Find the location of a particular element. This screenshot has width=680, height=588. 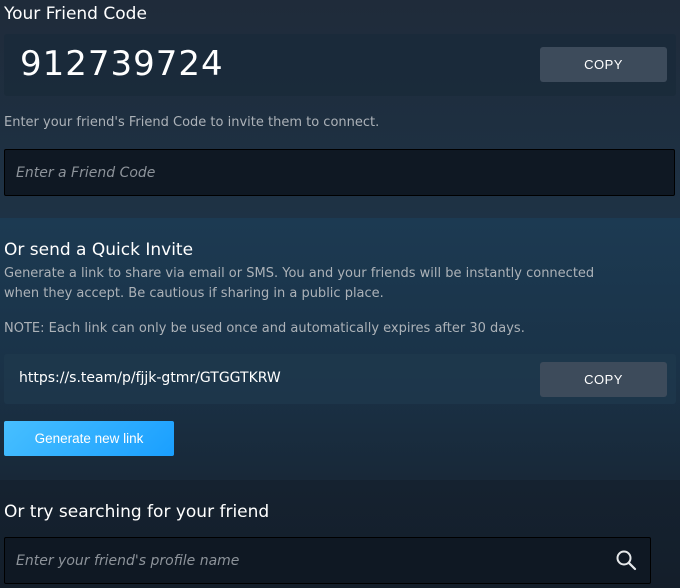

friend-code-field is located at coordinates (339, 172).